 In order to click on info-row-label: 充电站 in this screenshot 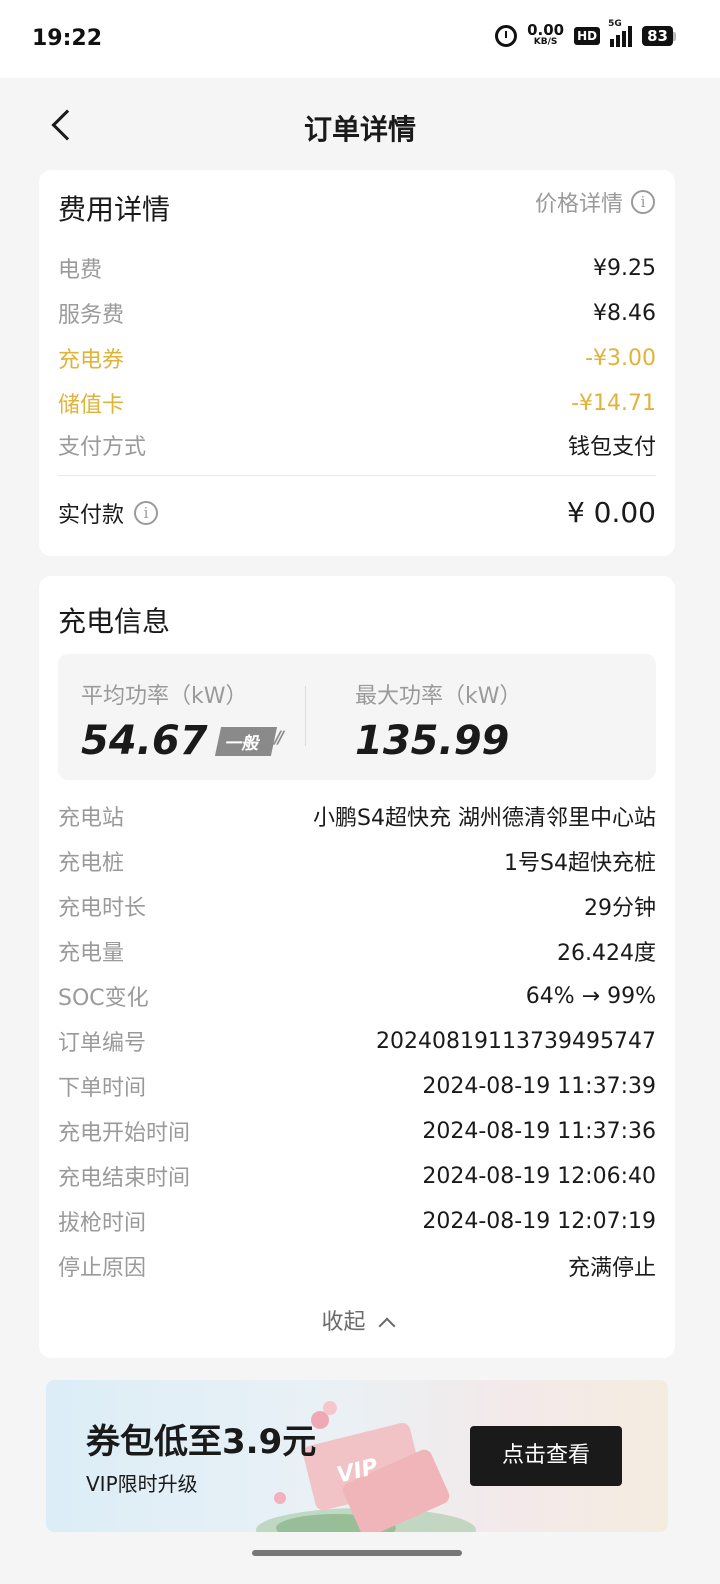, I will do `click(91, 818)`.